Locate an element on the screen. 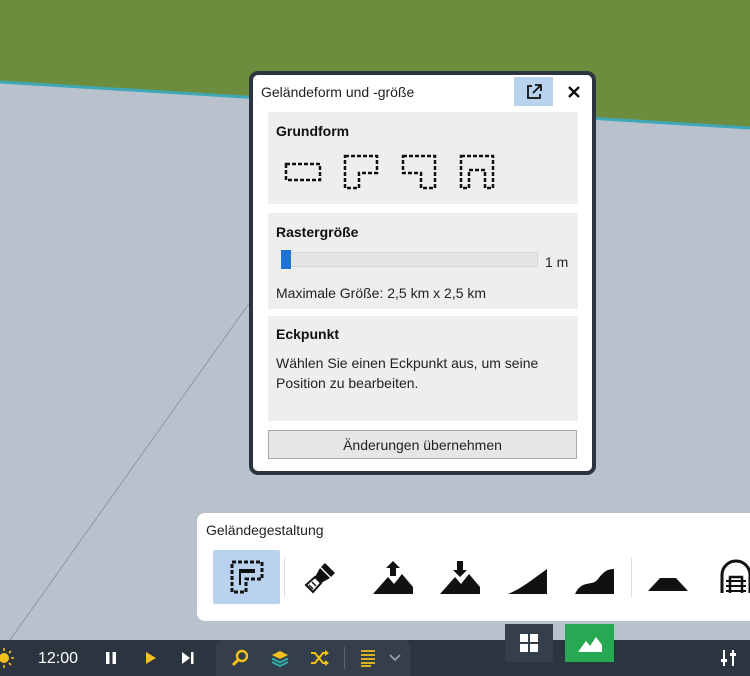 This screenshot has width=750, height=676. tunnel-icon is located at coordinates (735, 576).